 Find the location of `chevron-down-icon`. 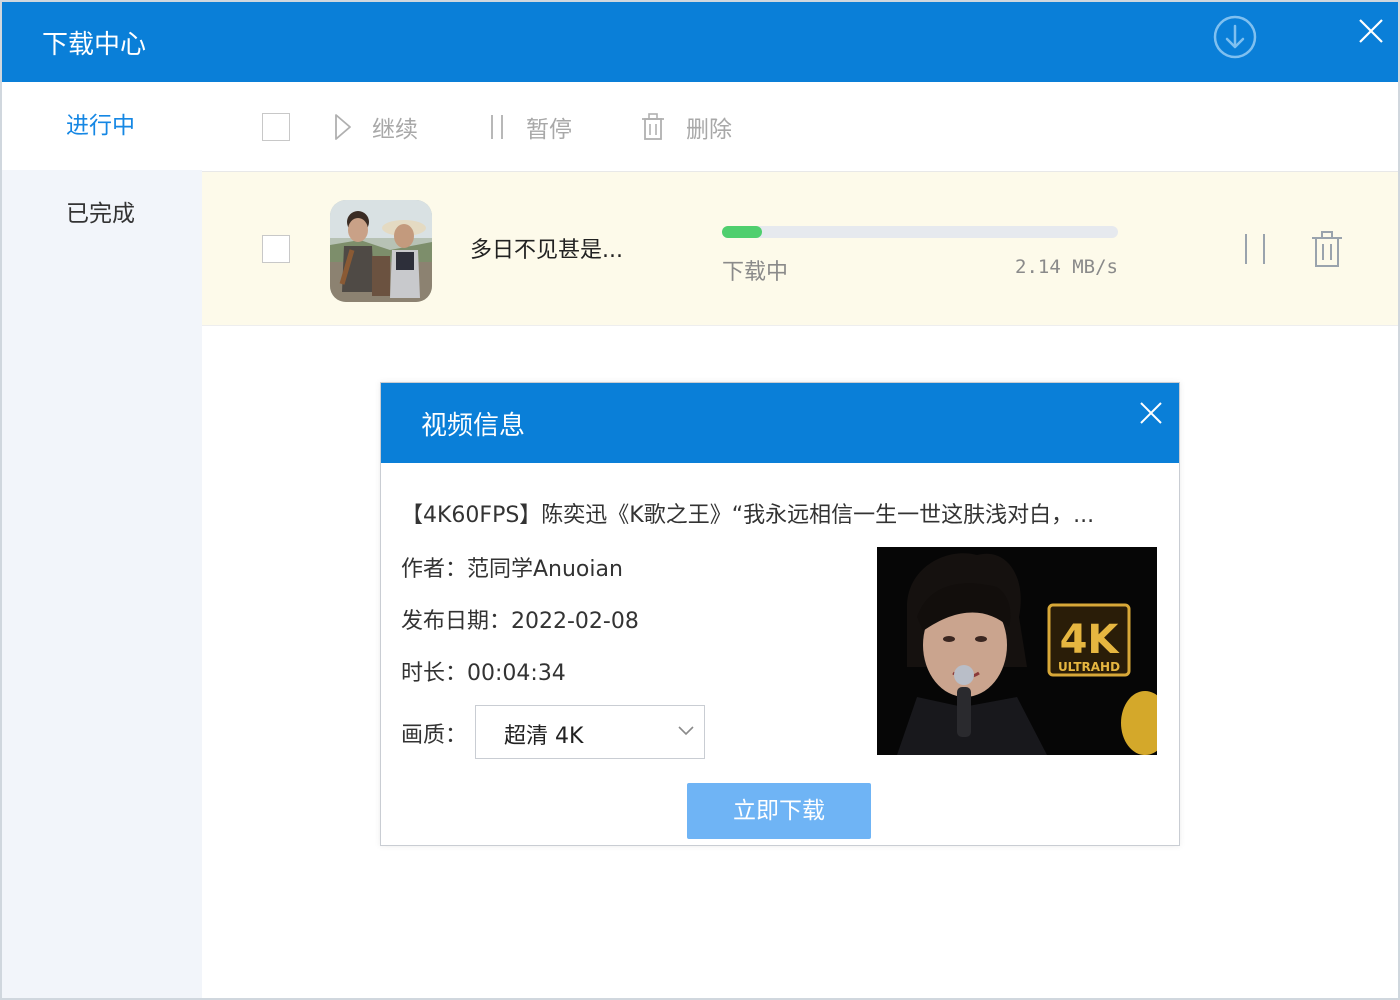

chevron-down-icon is located at coordinates (686, 731).